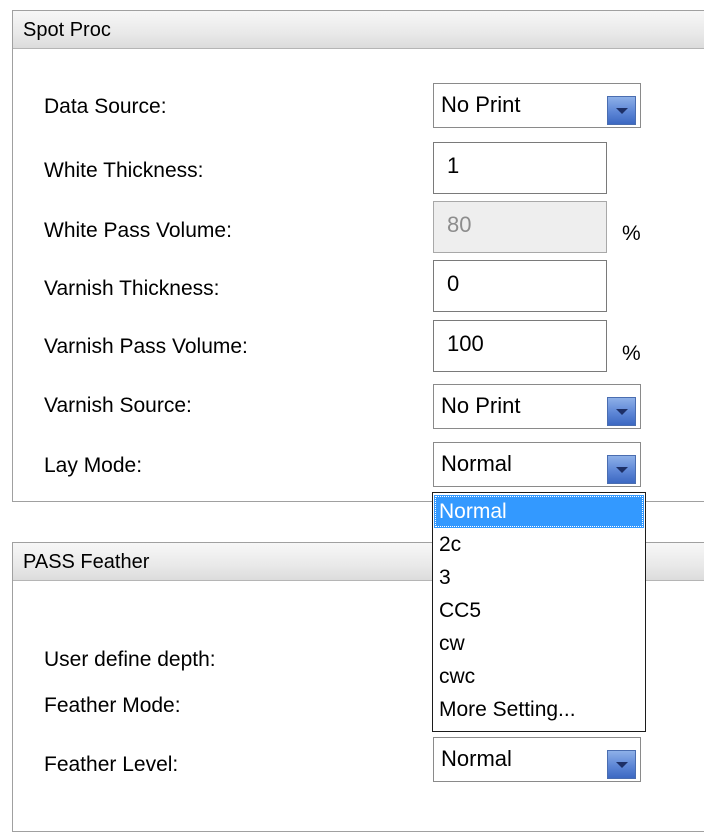  I want to click on varnish-thickness-value: 0, so click(453, 283).